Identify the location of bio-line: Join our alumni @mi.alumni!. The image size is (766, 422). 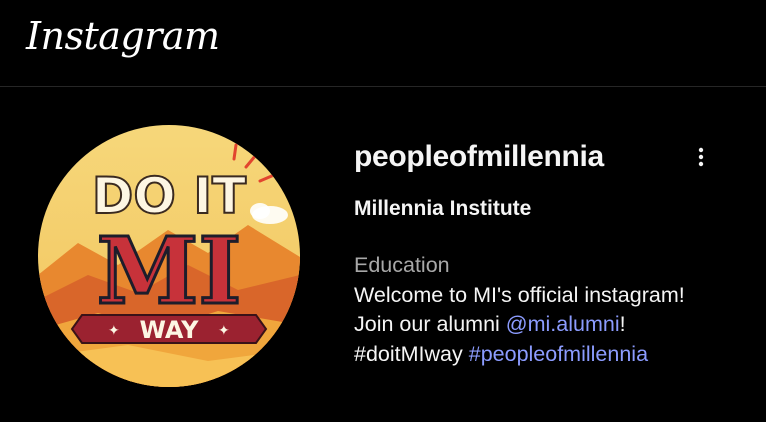
(519, 325).